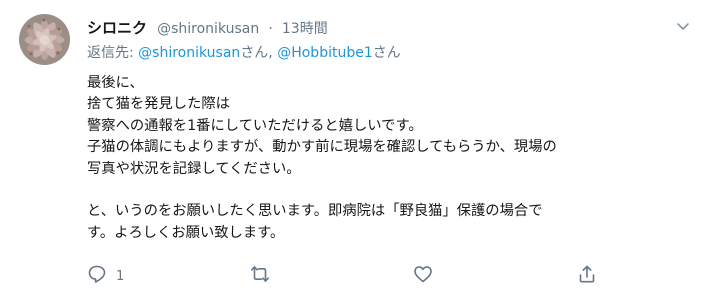 The width and height of the screenshot is (719, 301). Describe the element at coordinates (259, 53) in the screenshot. I see `reply-to-honorific: さん,` at that location.